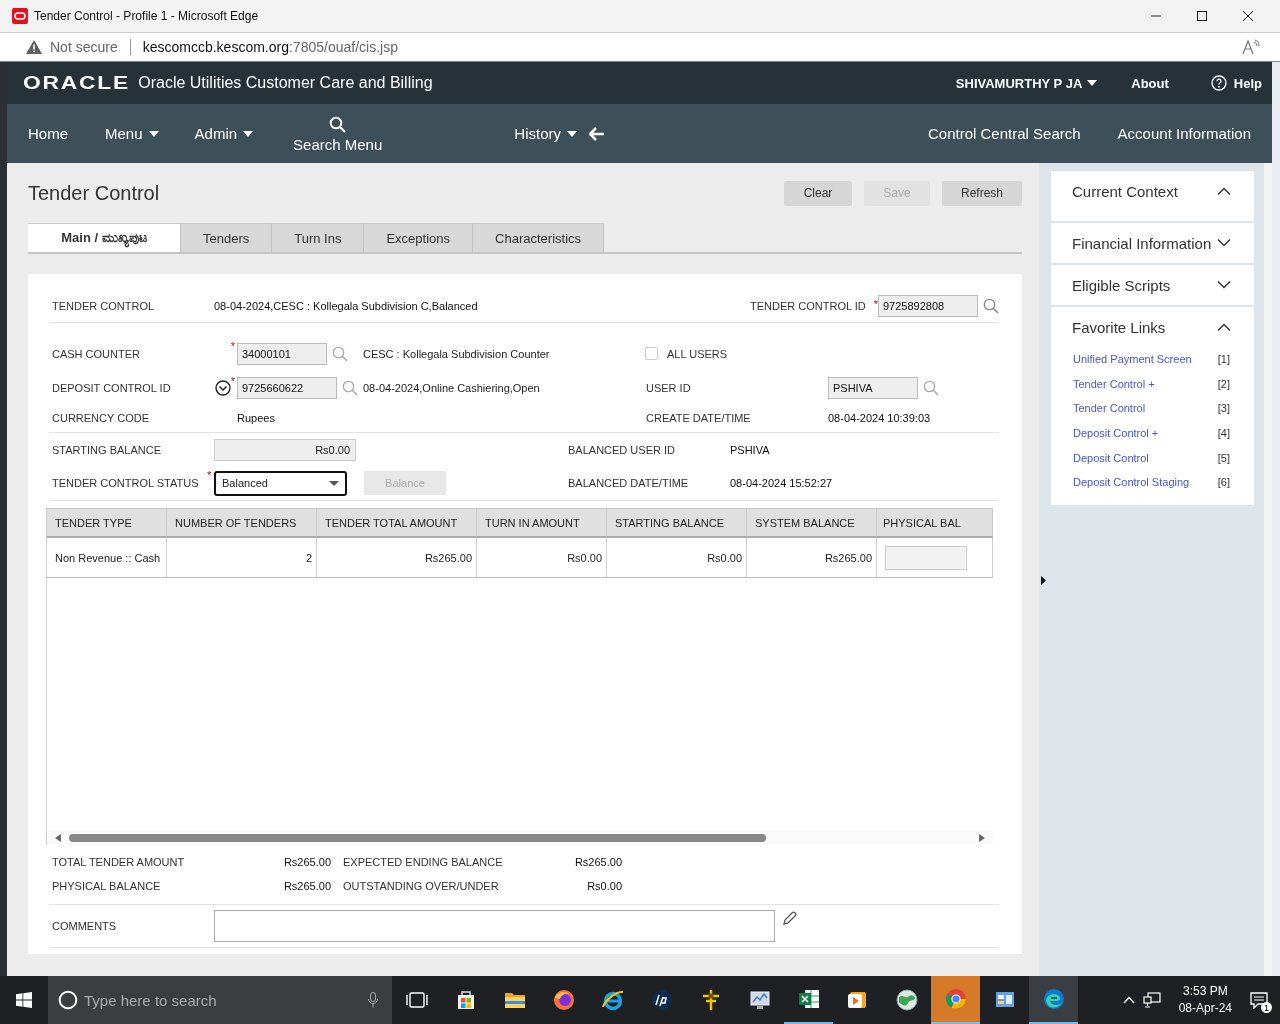 The height and width of the screenshot is (1024, 1280). Describe the element at coordinates (282, 353) in the screenshot. I see `input-field: 34000101` at that location.